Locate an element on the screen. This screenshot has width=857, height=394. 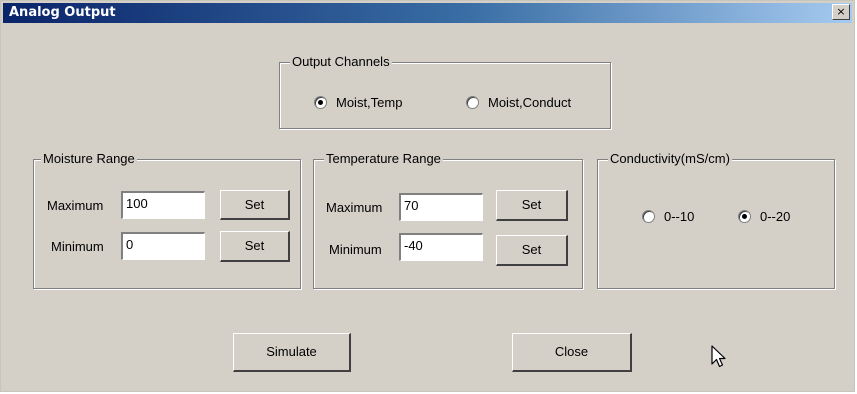
radio-moist-temp: Moist,Temp is located at coordinates (358, 102).